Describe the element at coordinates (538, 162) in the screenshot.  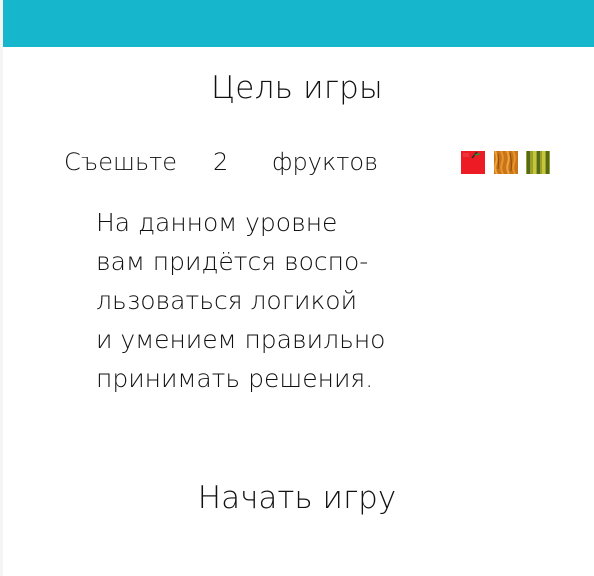
I see `melon-icon` at that location.